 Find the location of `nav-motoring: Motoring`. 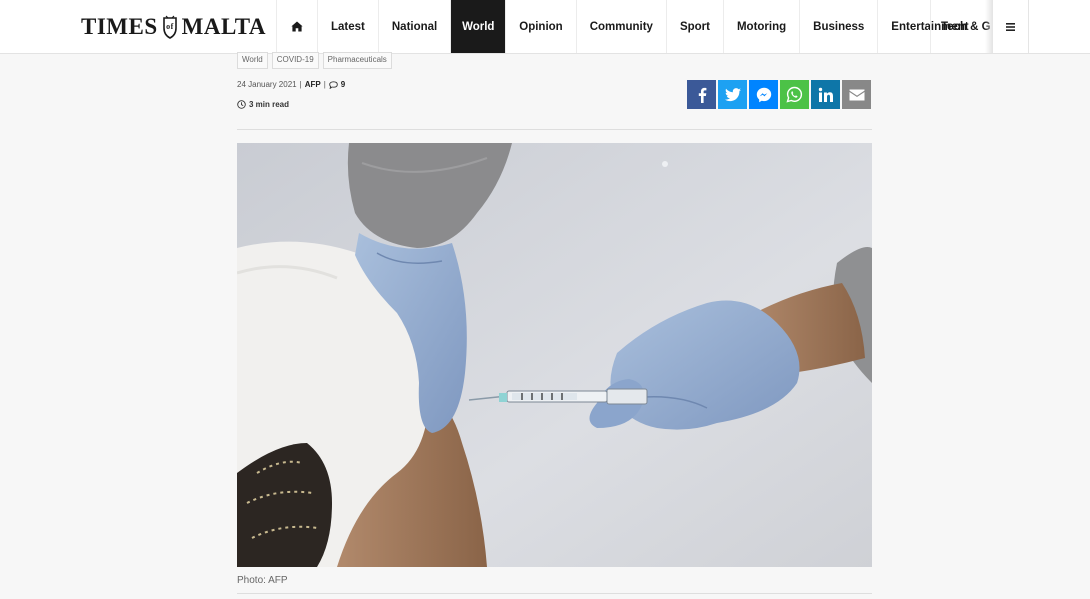

nav-motoring: Motoring is located at coordinates (760, 26).